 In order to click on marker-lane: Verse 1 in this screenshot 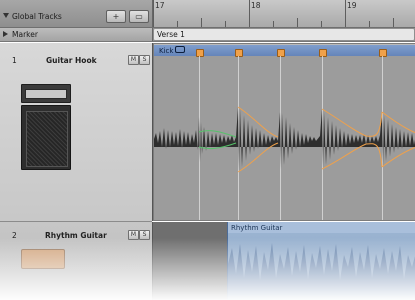, I will do `click(283, 34)`.